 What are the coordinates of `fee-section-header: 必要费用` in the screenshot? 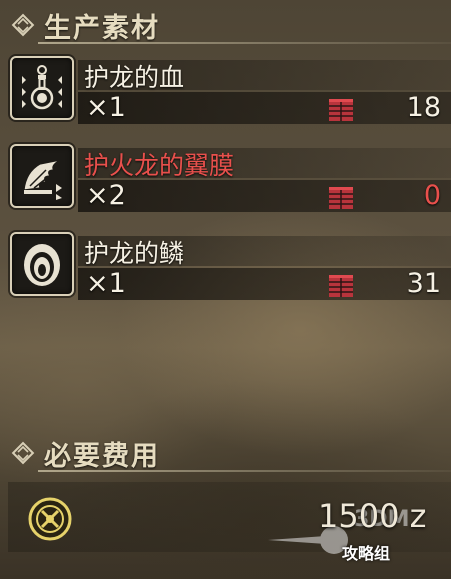 It's located at (225, 452).